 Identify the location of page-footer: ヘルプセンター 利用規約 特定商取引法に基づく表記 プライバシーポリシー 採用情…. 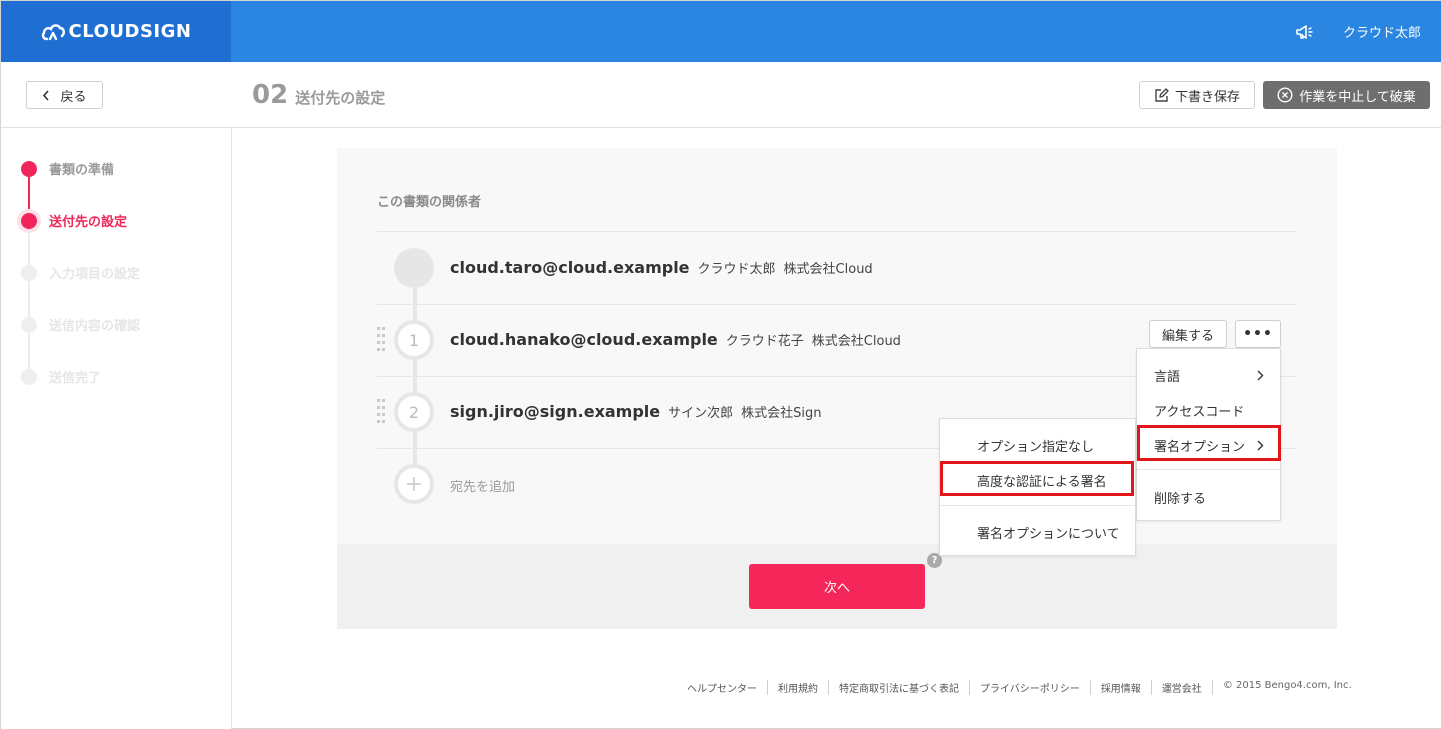
(1019, 687).